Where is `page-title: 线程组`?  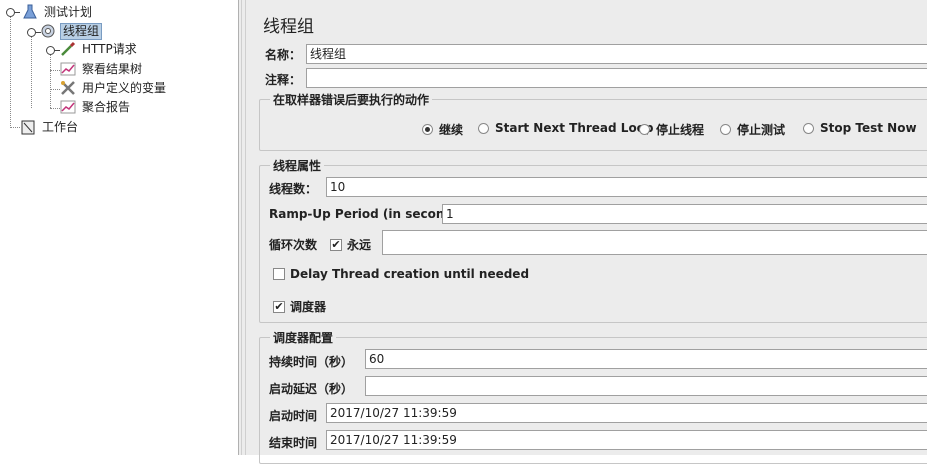 page-title: 线程组 is located at coordinates (288, 27).